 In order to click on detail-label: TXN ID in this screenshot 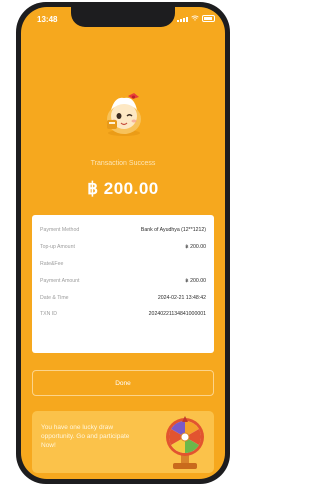, I will do `click(49, 314)`.